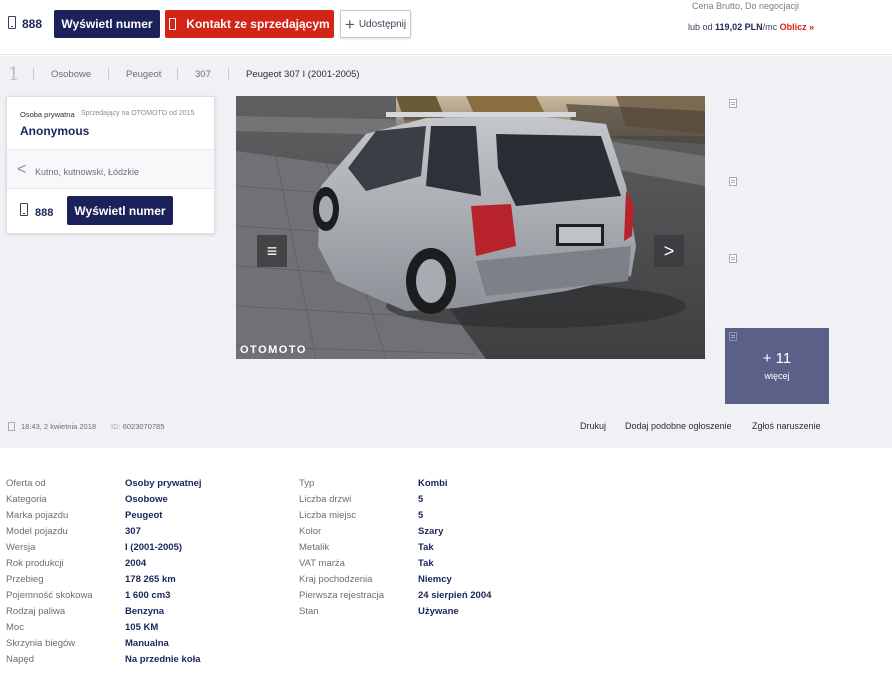 The width and height of the screenshot is (892, 676). Describe the element at coordinates (22, 169) in the screenshot. I see `chevron-left-icon: <` at that location.